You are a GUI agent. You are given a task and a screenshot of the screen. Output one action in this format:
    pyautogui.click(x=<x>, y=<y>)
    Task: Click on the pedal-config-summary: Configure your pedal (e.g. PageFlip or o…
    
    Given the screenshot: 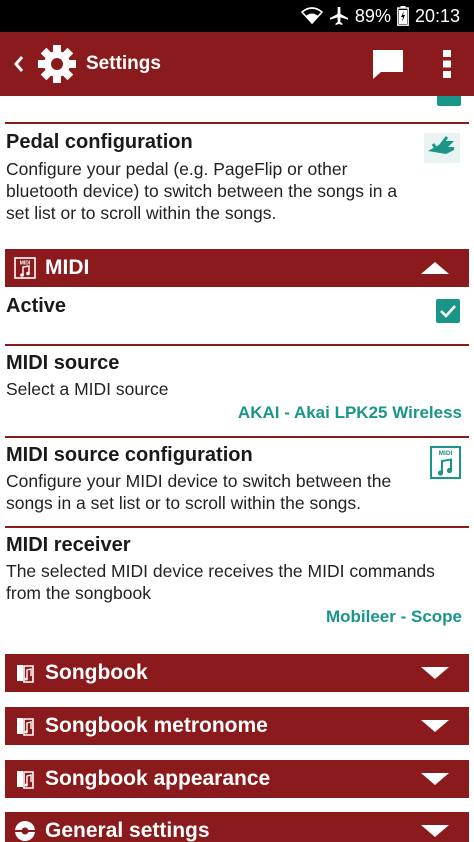 What is the action you would take?
    pyautogui.click(x=202, y=191)
    